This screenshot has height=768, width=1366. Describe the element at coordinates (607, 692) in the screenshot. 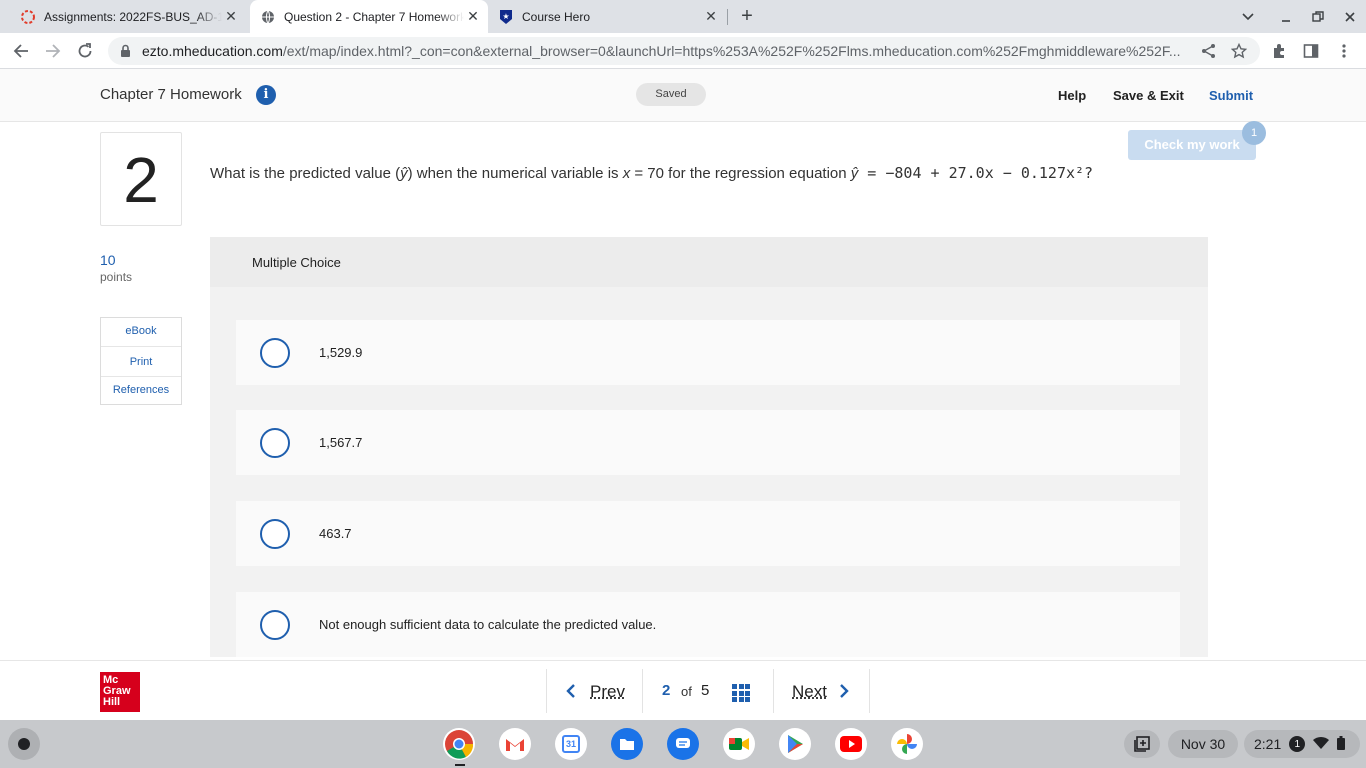

I see `prev-button: Prev` at that location.